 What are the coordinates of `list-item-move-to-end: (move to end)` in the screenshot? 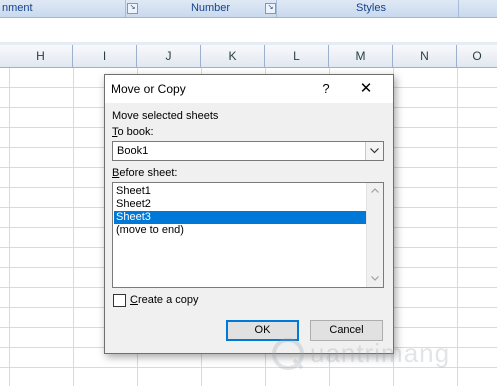 It's located at (241, 230).